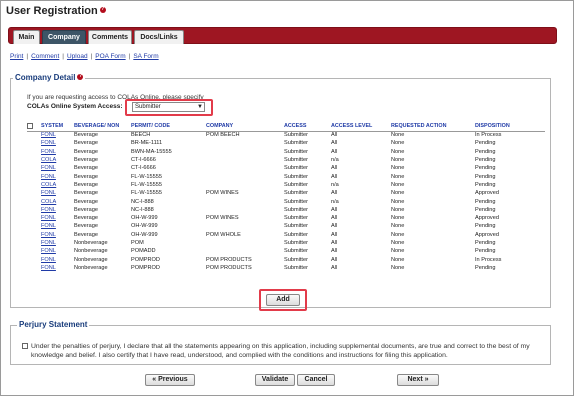  Describe the element at coordinates (335, 201) in the screenshot. I see `cell-access-level: n/a` at that location.